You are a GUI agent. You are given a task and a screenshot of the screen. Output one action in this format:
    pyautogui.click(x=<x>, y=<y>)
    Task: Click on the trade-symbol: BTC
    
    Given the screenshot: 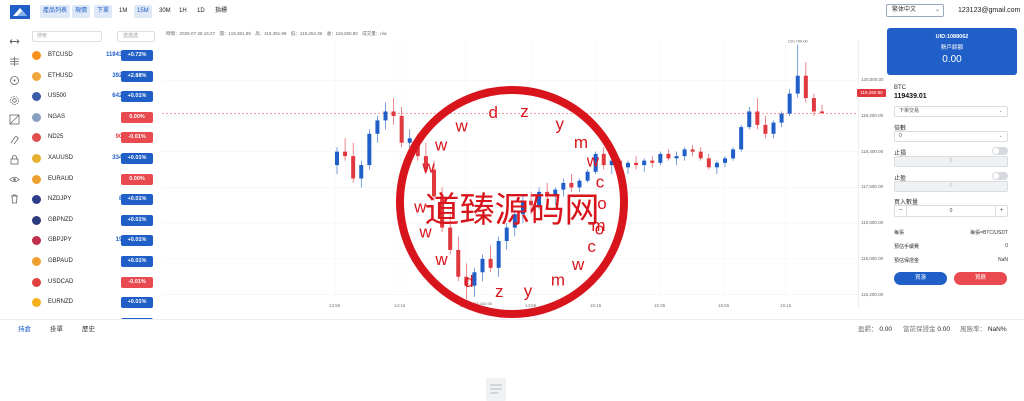 What is the action you would take?
    pyautogui.click(x=900, y=88)
    